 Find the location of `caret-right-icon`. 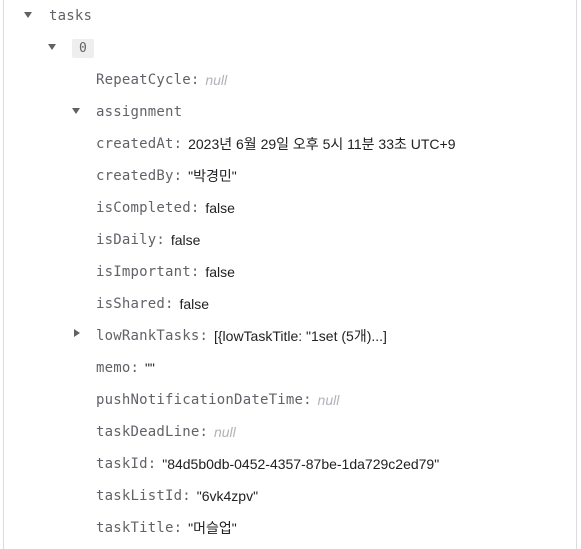

caret-right-icon is located at coordinates (77, 333).